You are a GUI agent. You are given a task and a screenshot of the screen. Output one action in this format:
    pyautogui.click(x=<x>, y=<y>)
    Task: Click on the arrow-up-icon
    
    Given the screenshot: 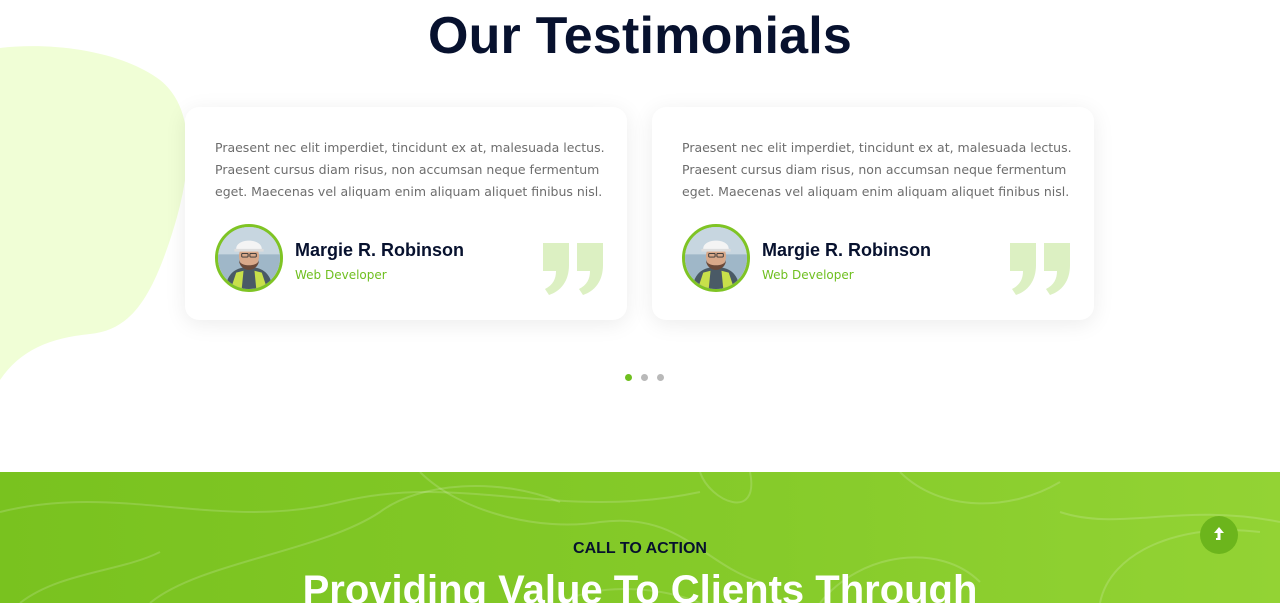 What is the action you would take?
    pyautogui.click(x=1219, y=533)
    